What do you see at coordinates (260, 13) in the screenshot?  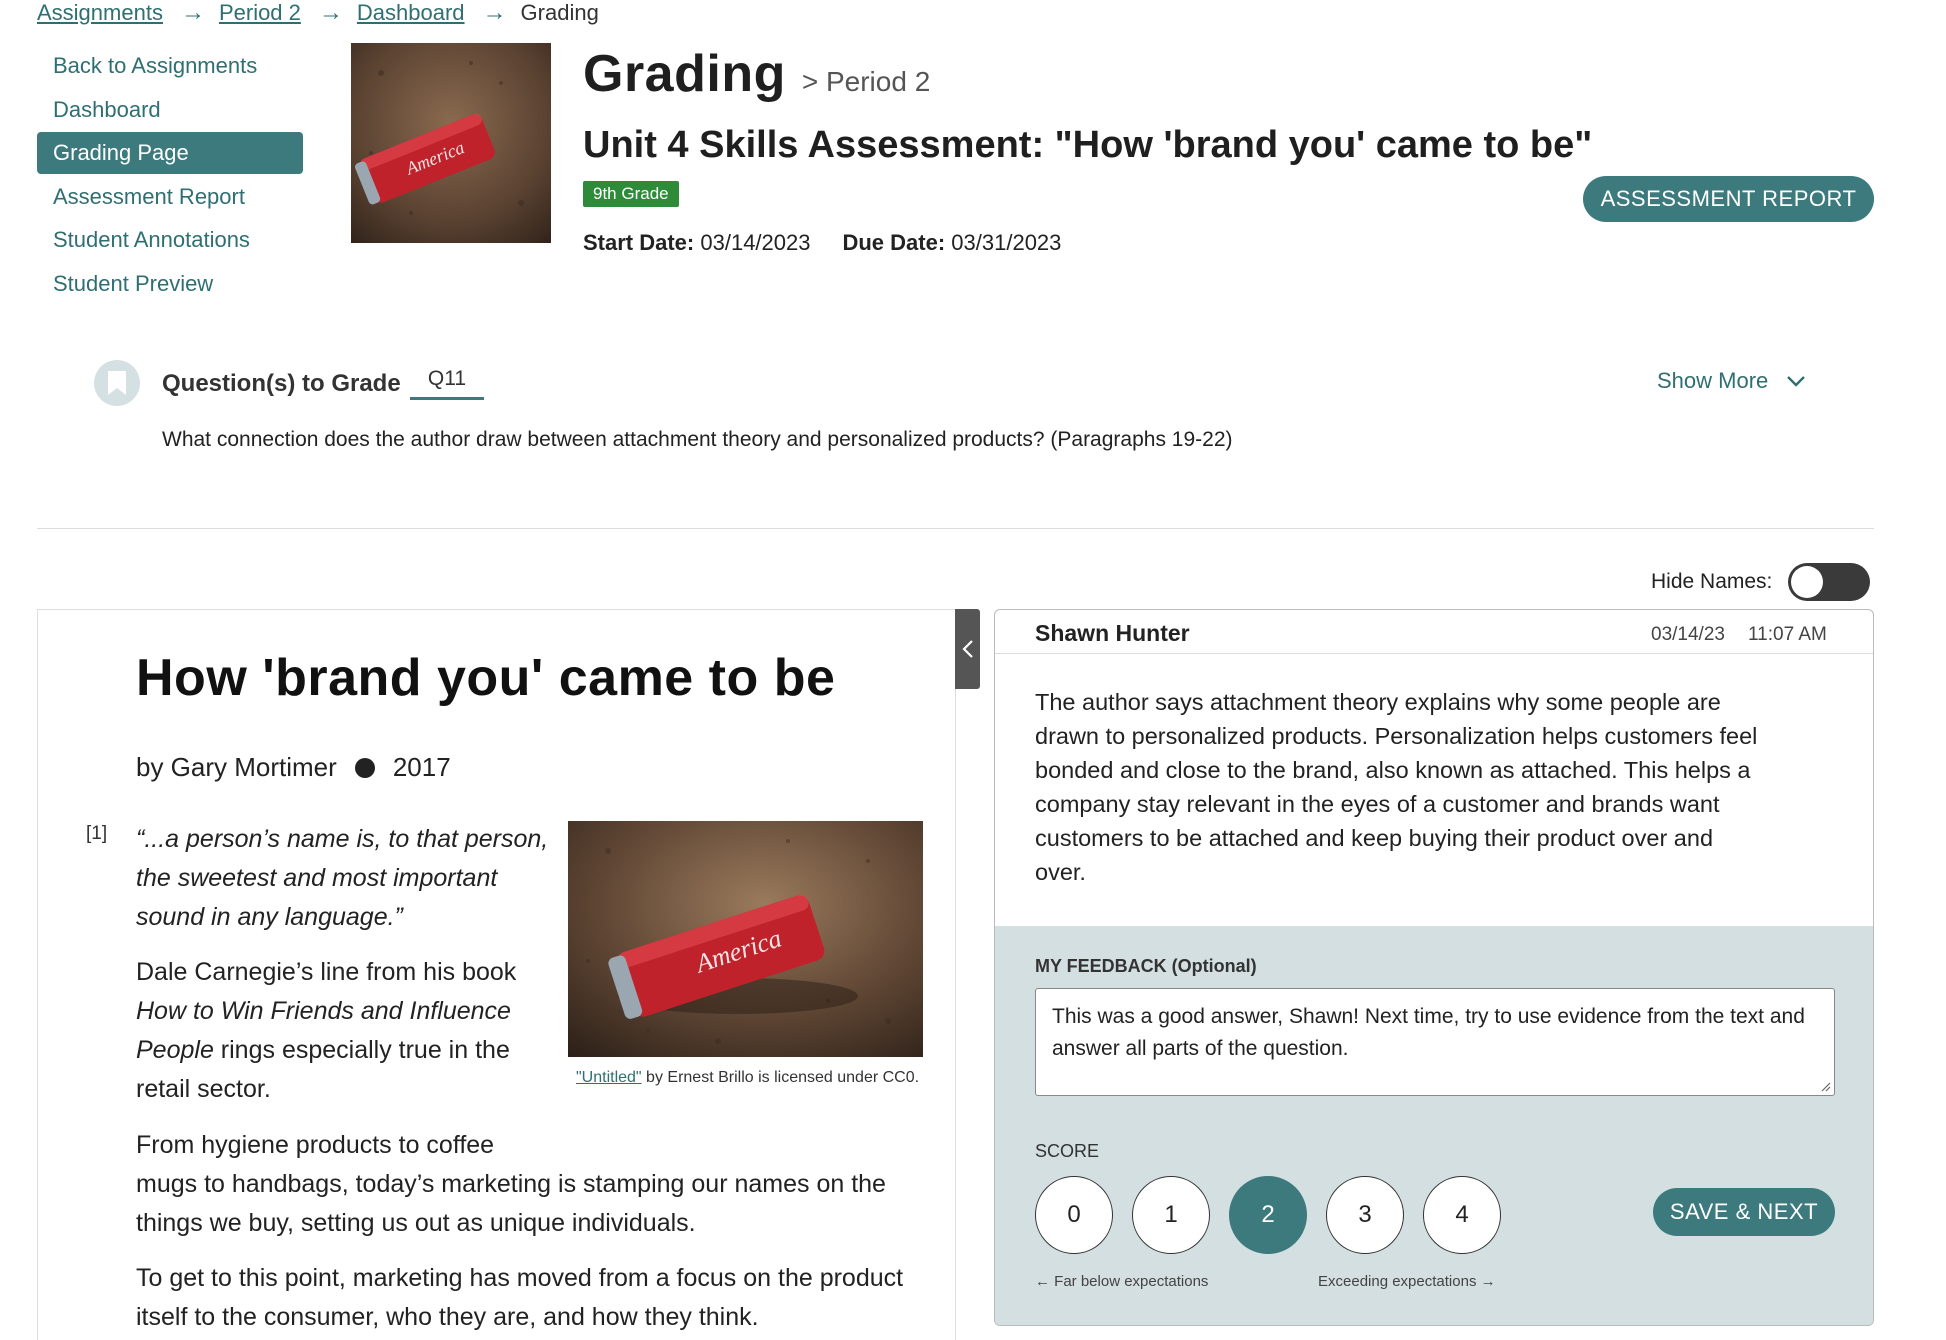 I see `breadcrumb-period-2: Period 2` at bounding box center [260, 13].